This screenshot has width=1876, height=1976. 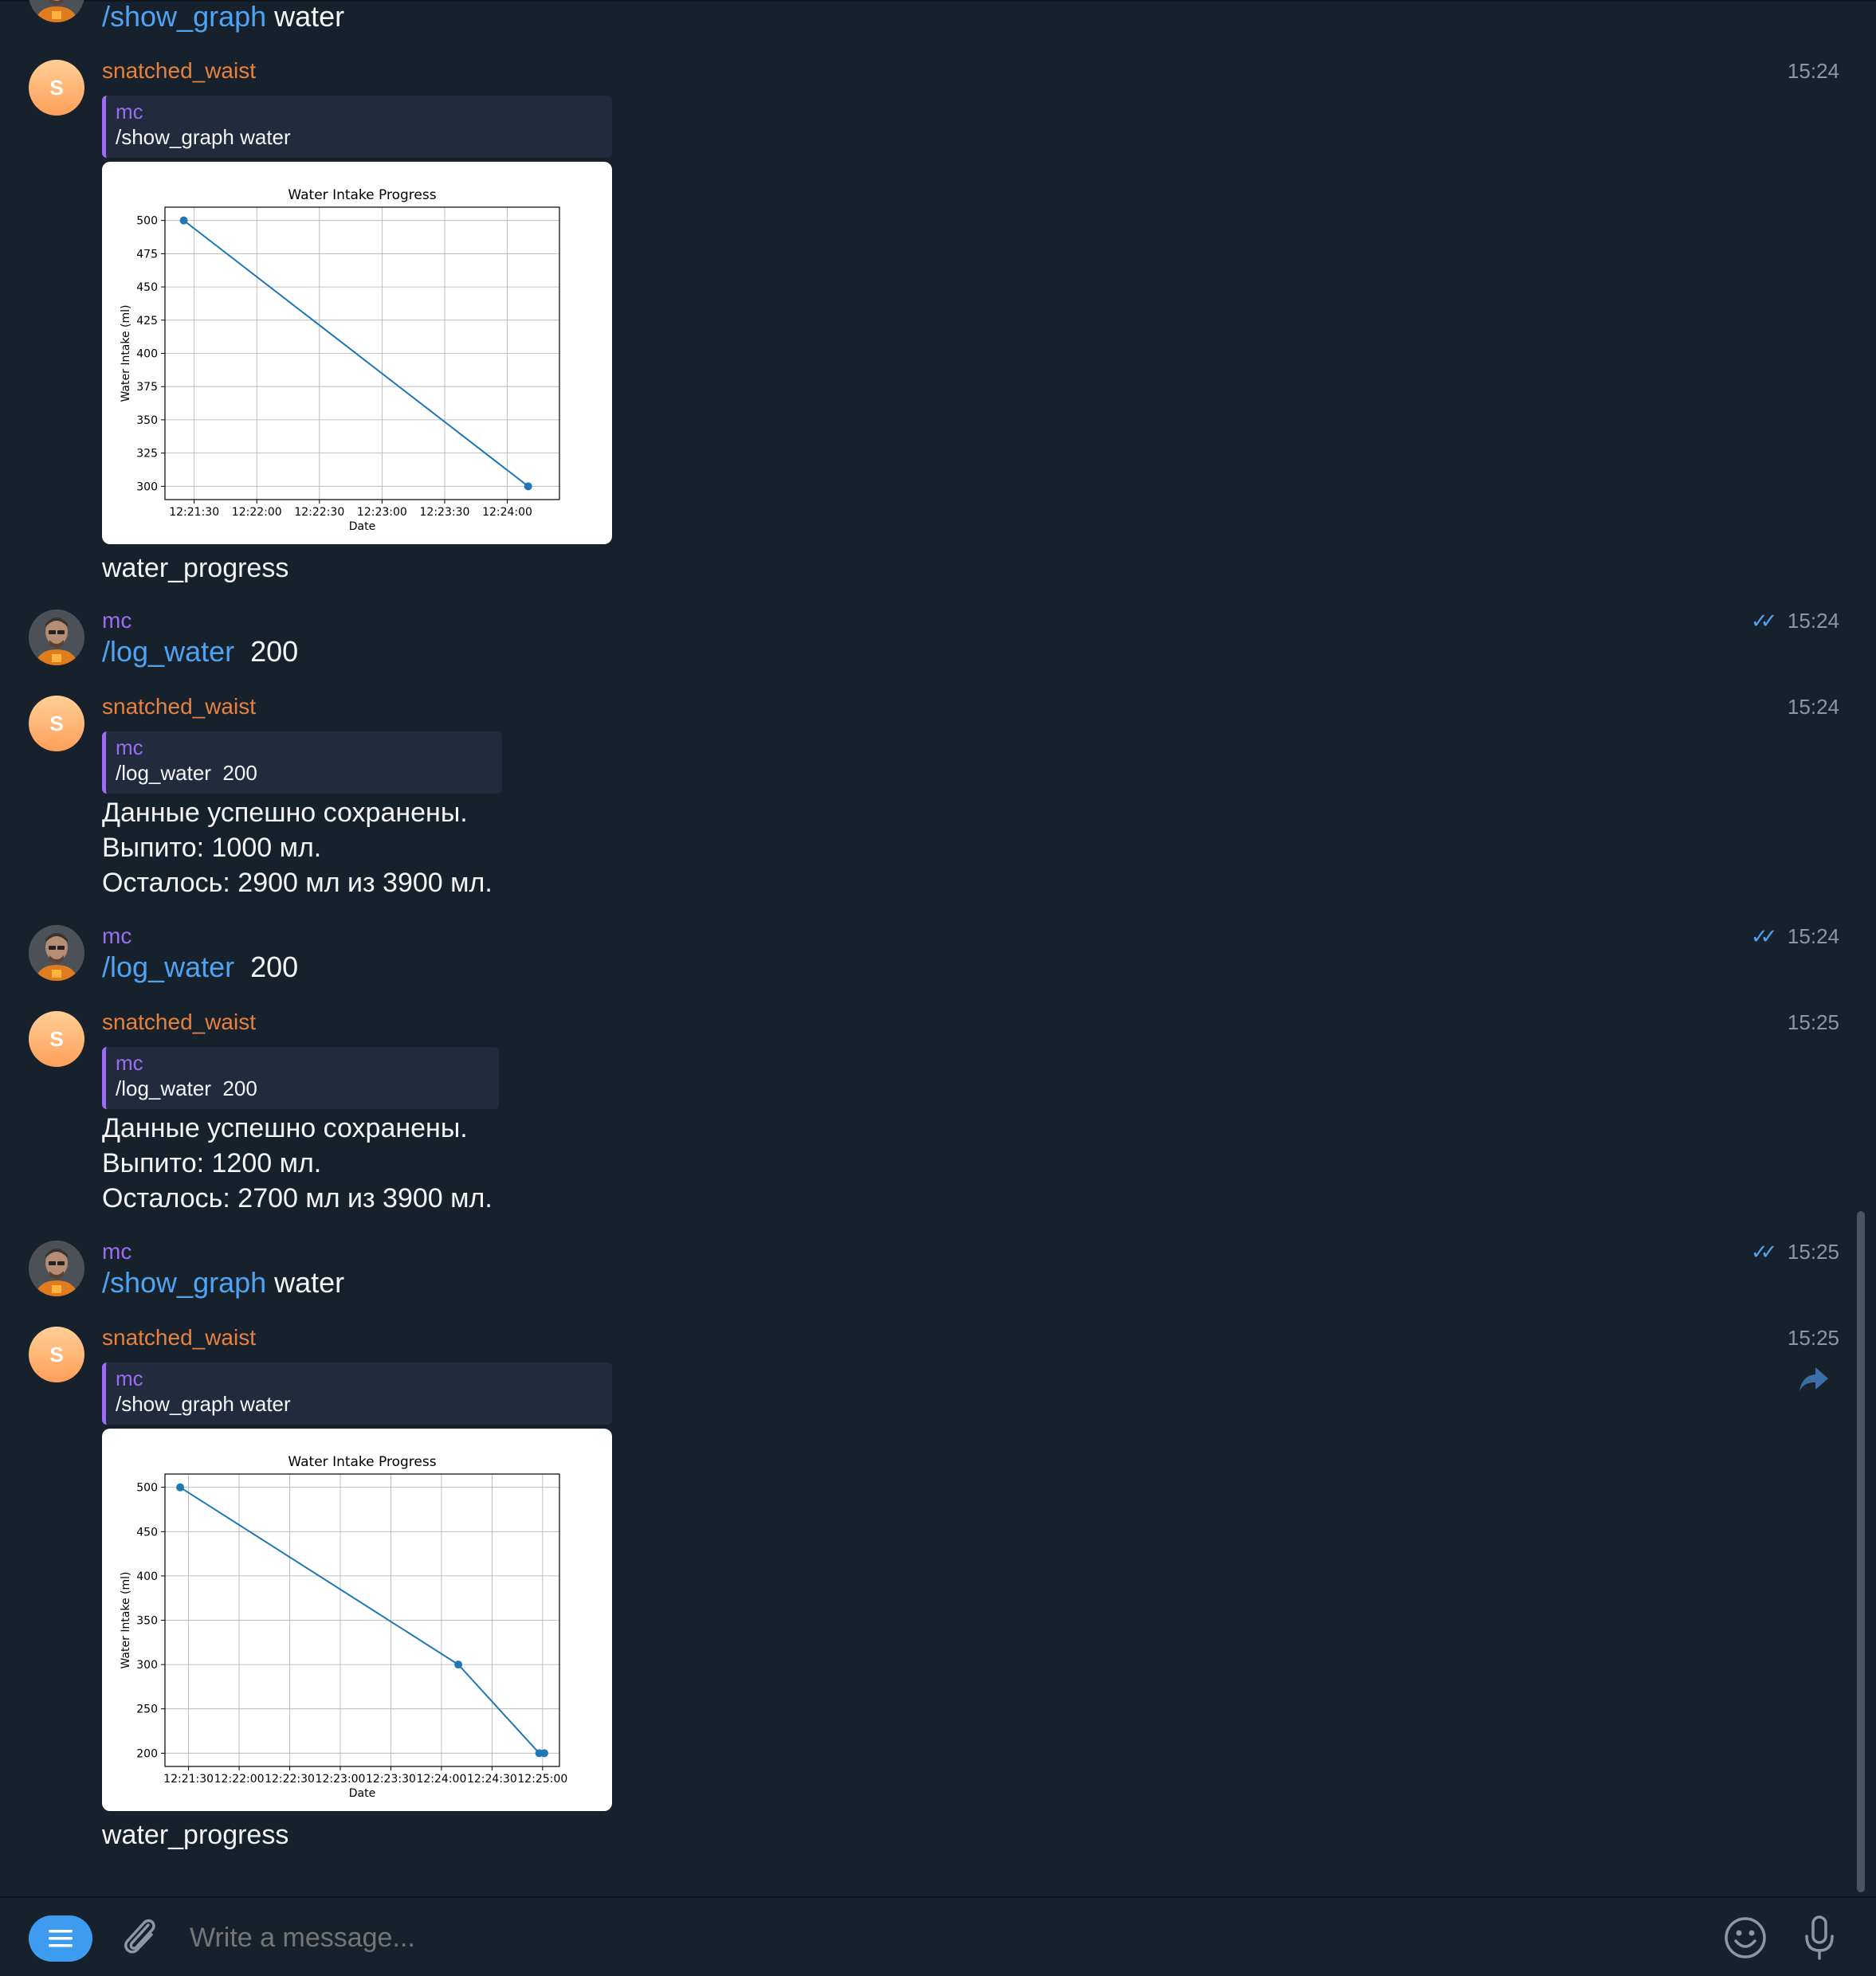 What do you see at coordinates (147, 1753) in the screenshot?
I see `y-tick-label: 200` at bounding box center [147, 1753].